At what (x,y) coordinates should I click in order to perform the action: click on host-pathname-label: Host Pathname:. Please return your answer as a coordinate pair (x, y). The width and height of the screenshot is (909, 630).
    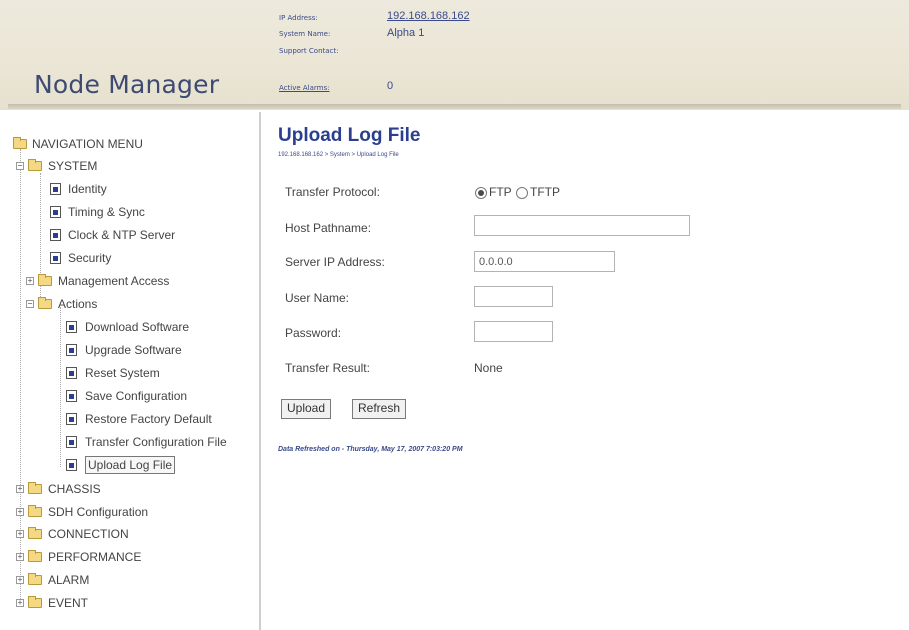
    Looking at the image, I should click on (328, 228).